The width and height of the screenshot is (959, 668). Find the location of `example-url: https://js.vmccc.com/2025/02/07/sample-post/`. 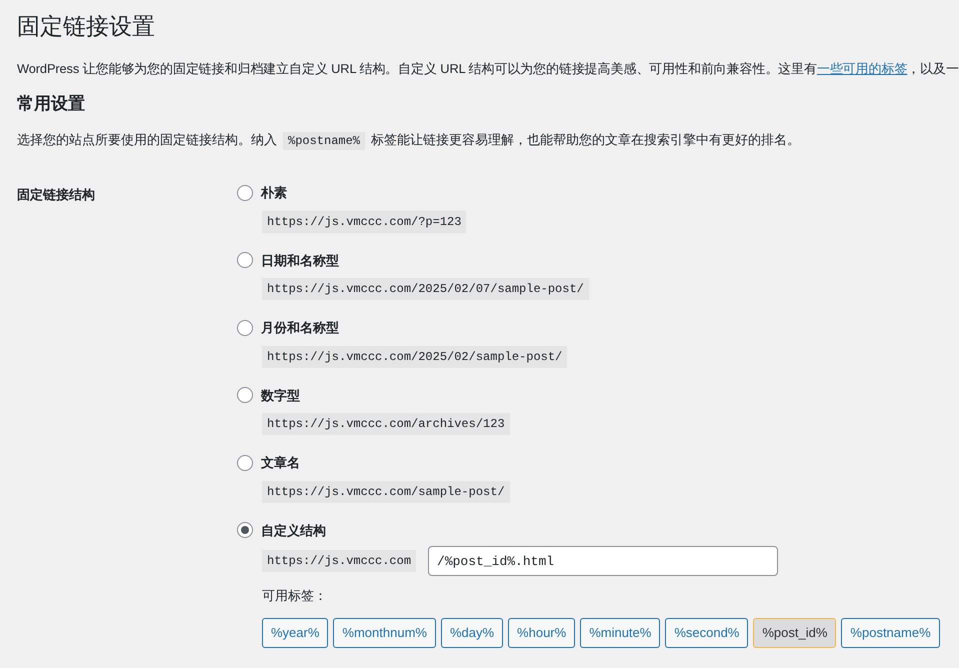

example-url: https://js.vmccc.com/2025/02/07/sample-post/ is located at coordinates (425, 289).